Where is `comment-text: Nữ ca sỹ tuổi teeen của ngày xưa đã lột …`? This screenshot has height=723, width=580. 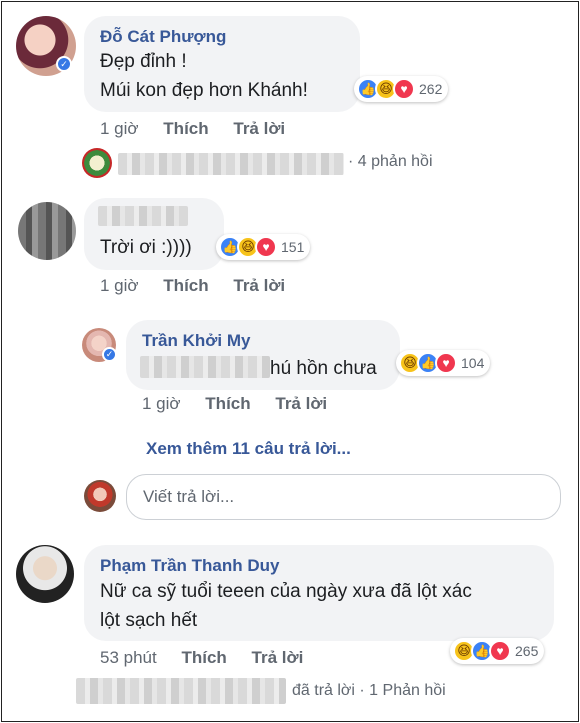
comment-text: Nữ ca sỹ tuổi teeen của ngày xưa đã lột … is located at coordinates (286, 591).